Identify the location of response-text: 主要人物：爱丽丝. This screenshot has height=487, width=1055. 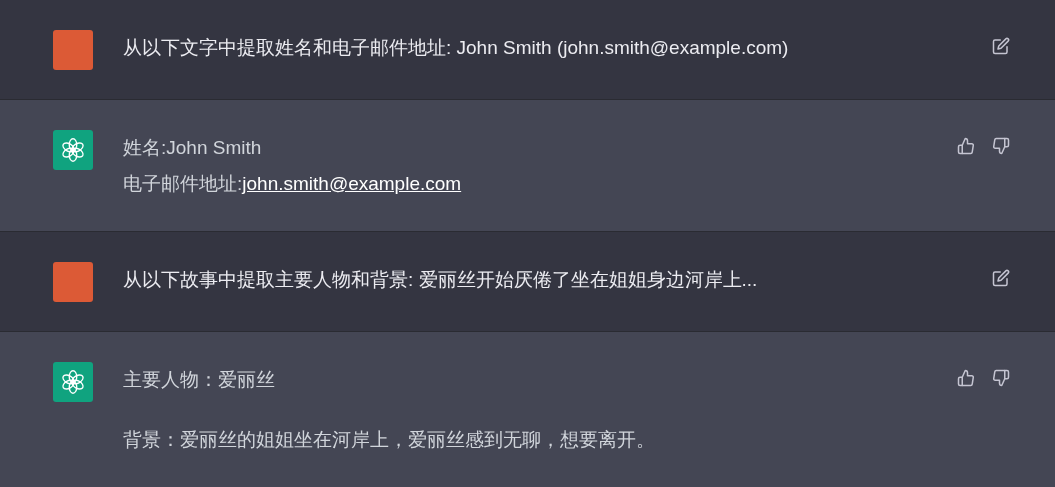
(199, 380).